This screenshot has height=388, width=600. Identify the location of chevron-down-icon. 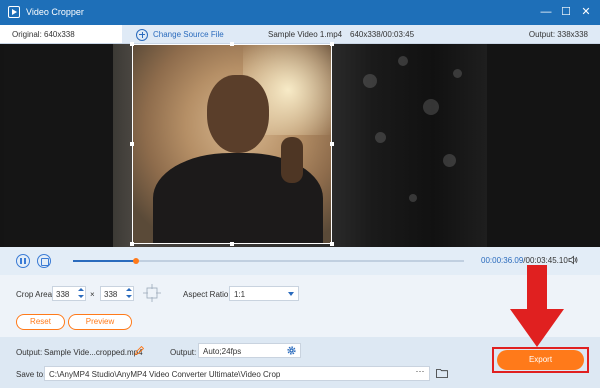
(291, 294).